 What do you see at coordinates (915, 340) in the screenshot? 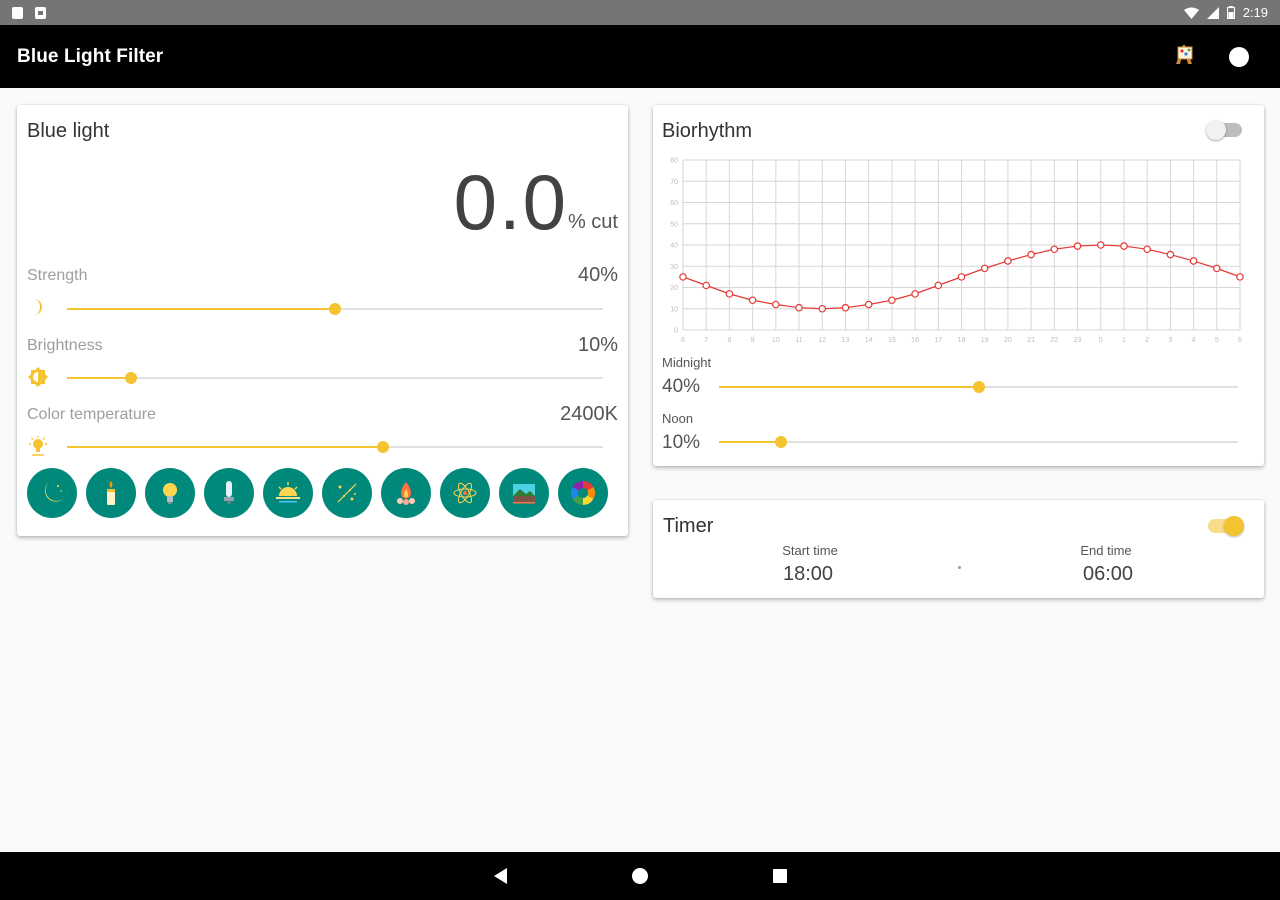
I see `x-tick-label: 16` at bounding box center [915, 340].